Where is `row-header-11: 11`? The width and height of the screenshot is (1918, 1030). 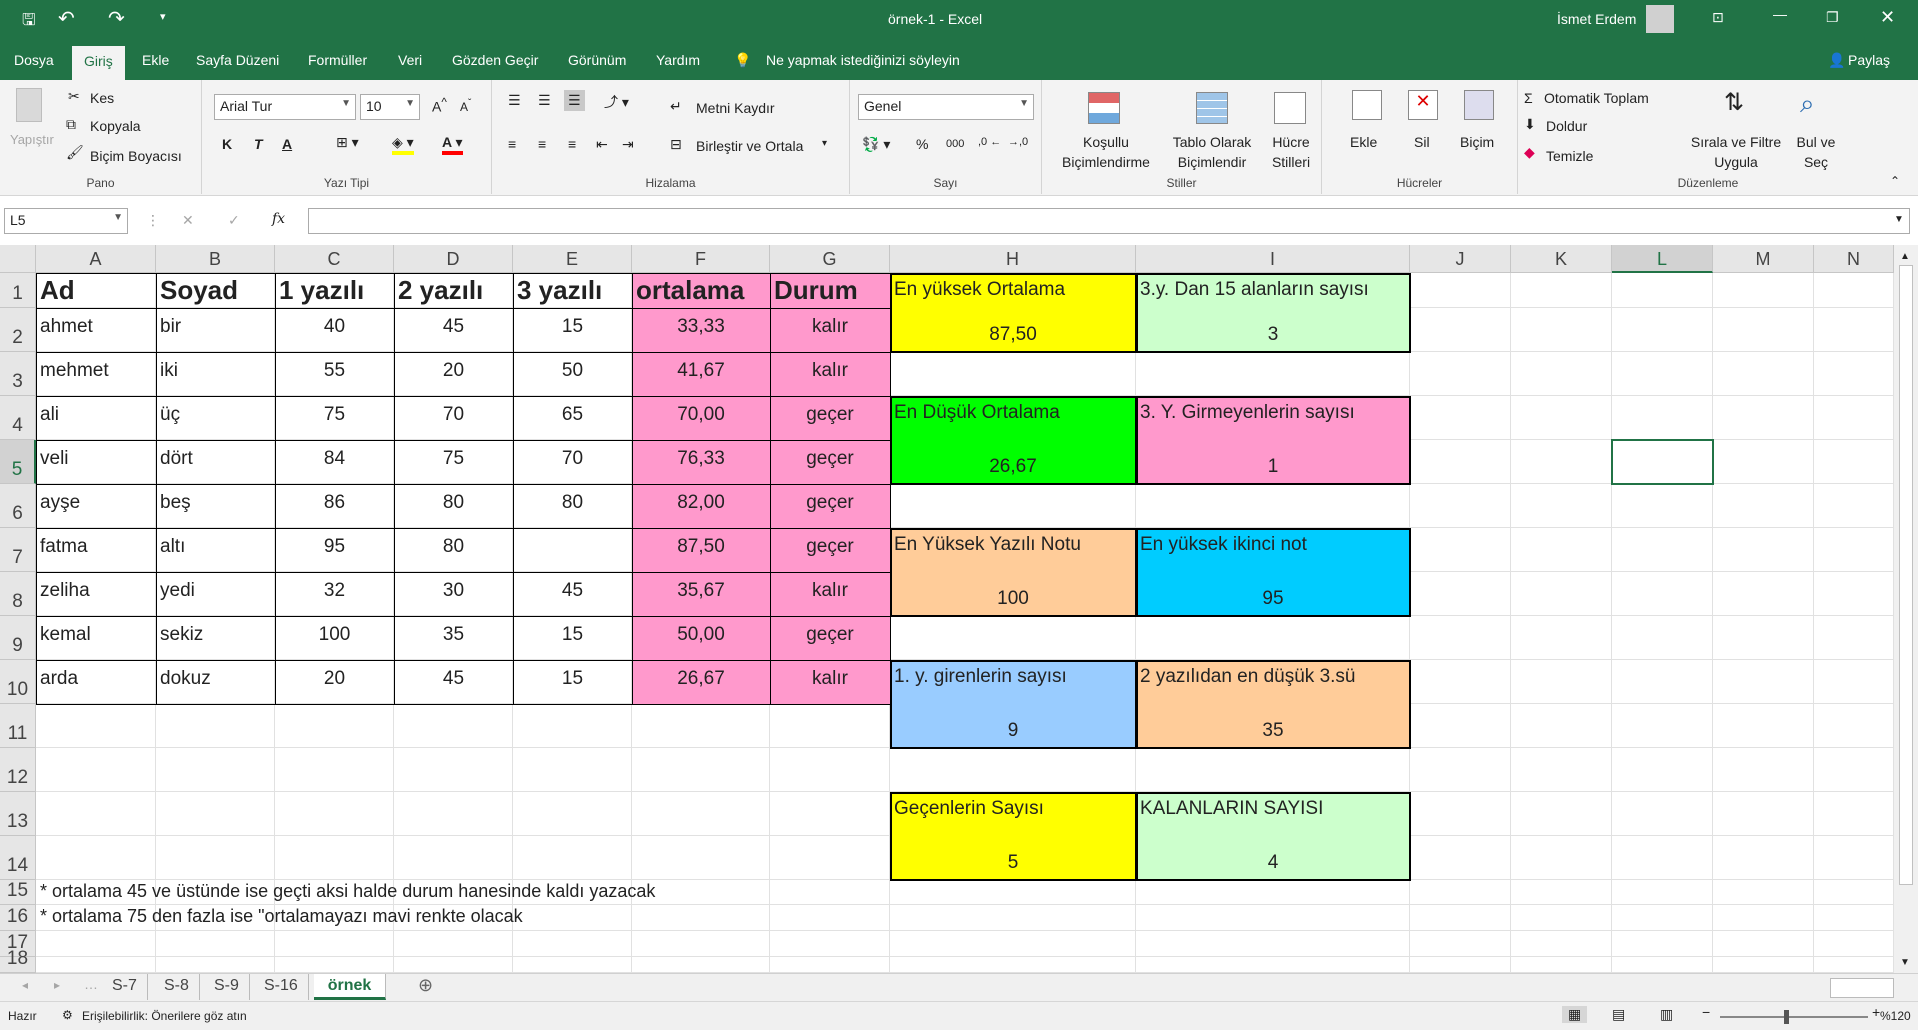
row-header-11: 11 is located at coordinates (18, 726).